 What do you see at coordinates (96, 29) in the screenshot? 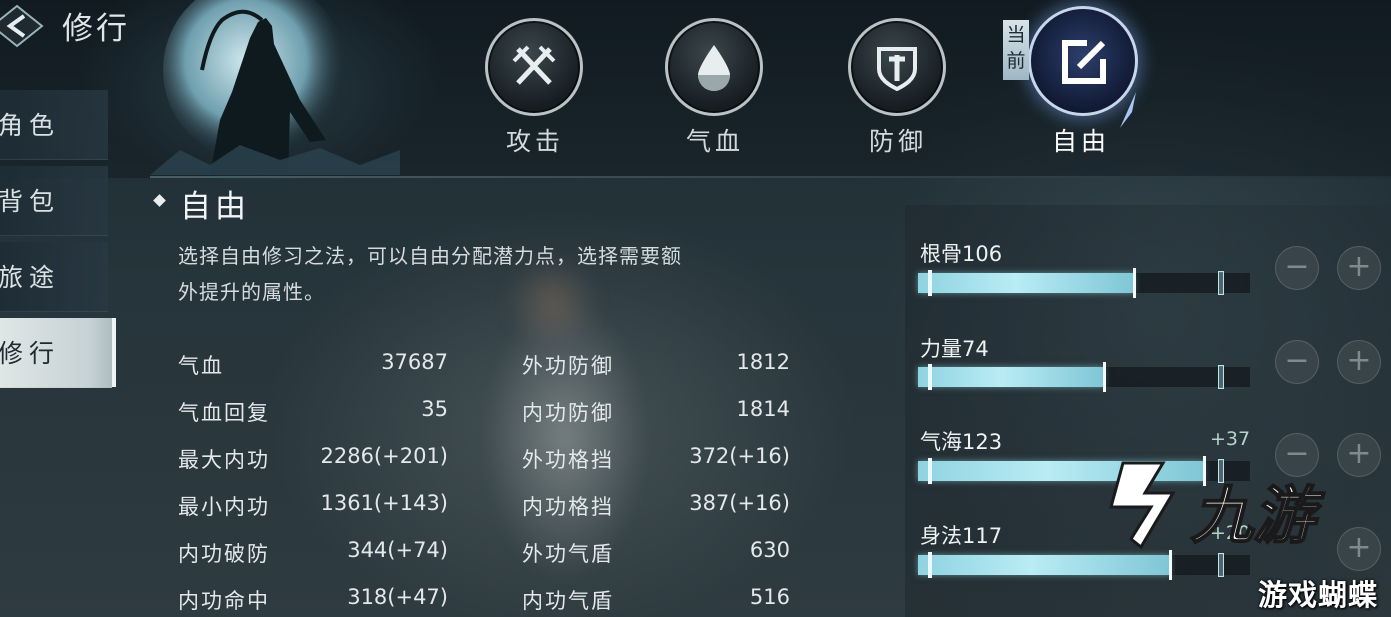
I see `page-title: 修行` at bounding box center [96, 29].